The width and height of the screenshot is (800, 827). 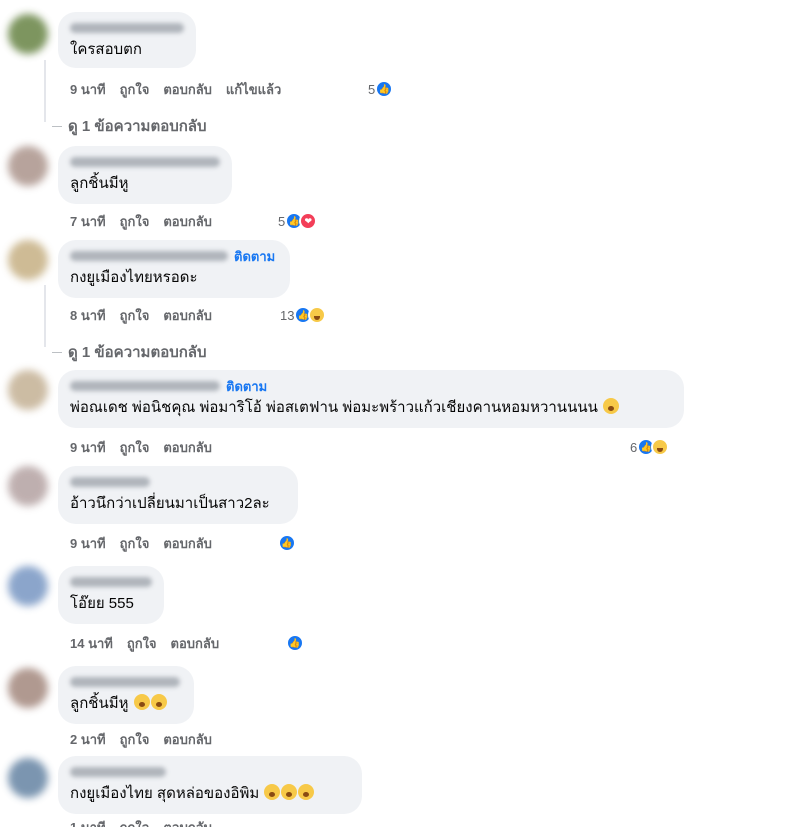 What do you see at coordinates (634, 447) in the screenshot?
I see `reaction-count: 6` at bounding box center [634, 447].